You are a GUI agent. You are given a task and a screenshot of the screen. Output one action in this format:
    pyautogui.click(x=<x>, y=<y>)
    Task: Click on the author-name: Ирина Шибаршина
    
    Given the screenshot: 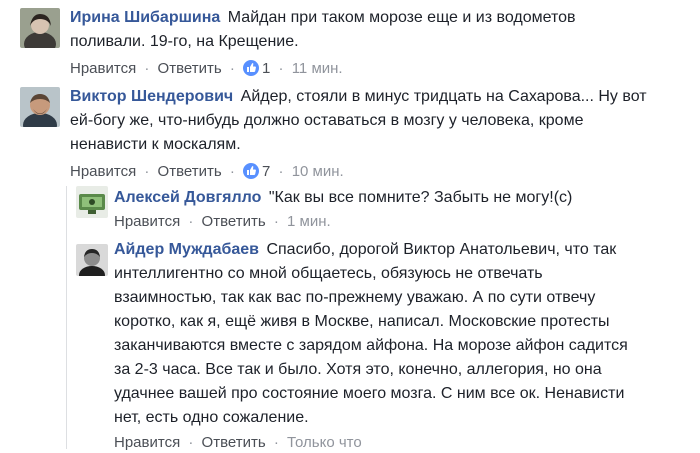 What is the action you would take?
    pyautogui.click(x=145, y=17)
    